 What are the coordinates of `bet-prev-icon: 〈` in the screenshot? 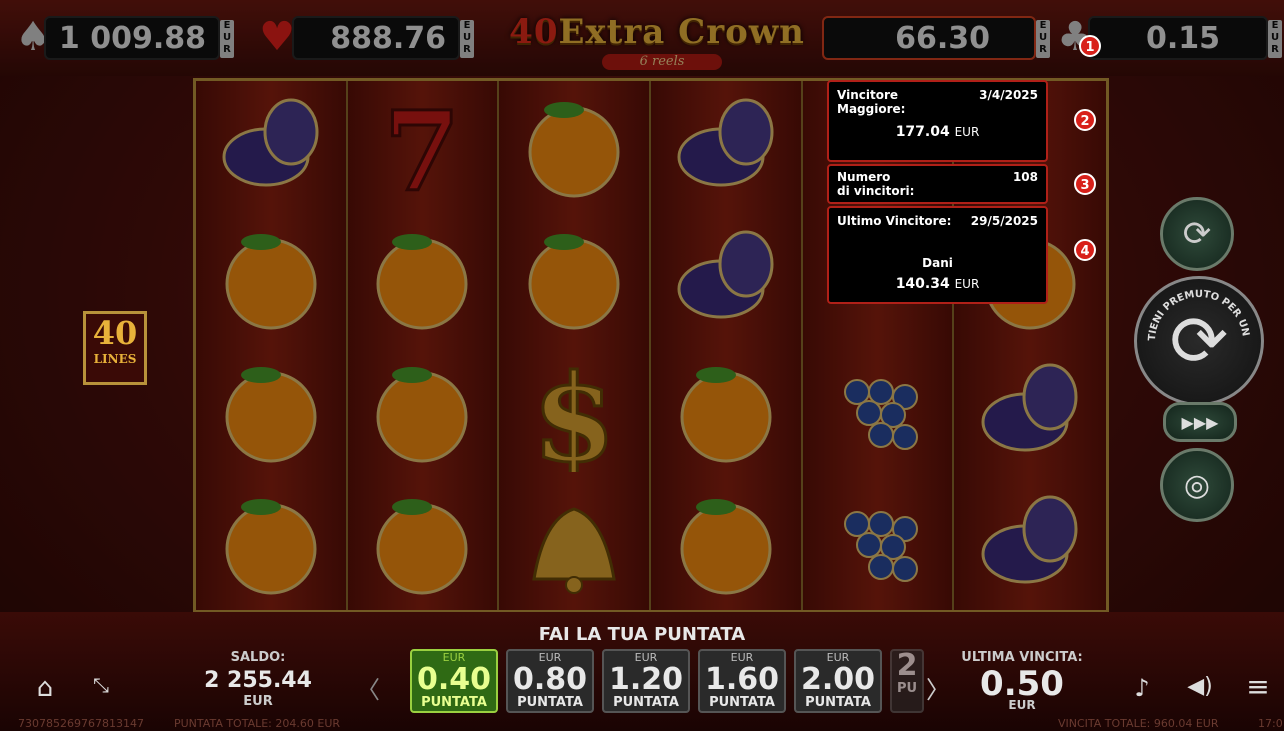 It's located at (368, 687).